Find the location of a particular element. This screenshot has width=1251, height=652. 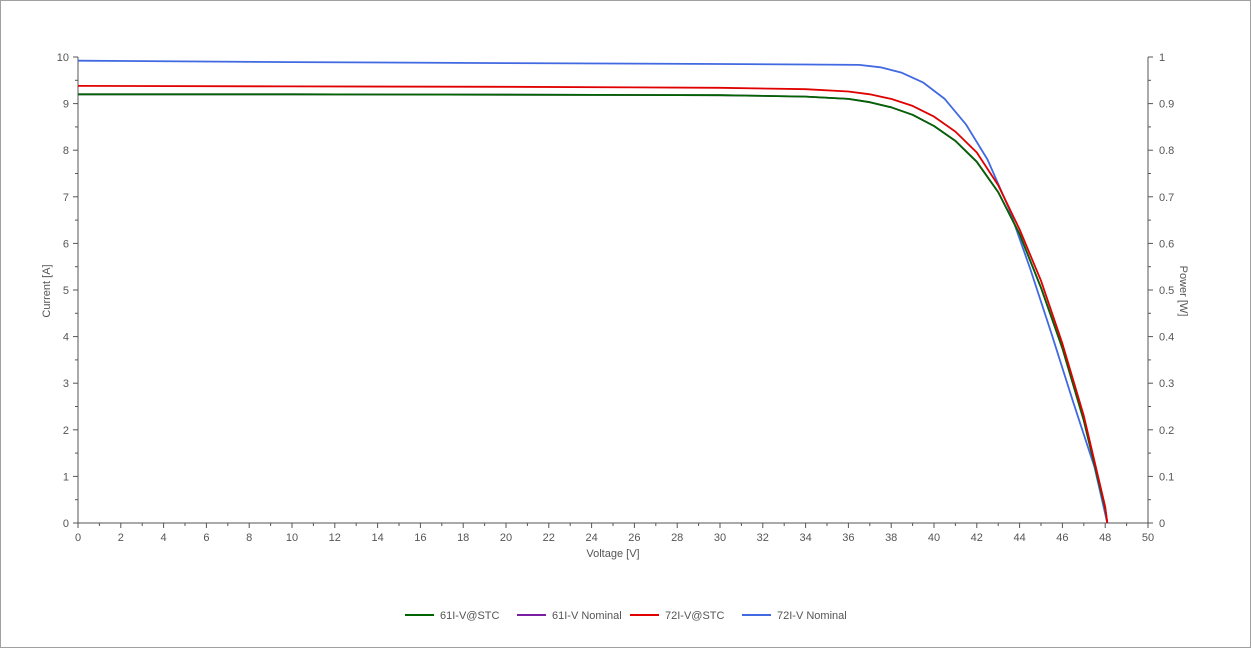

x-tick-label: 50 is located at coordinates (1148, 538).